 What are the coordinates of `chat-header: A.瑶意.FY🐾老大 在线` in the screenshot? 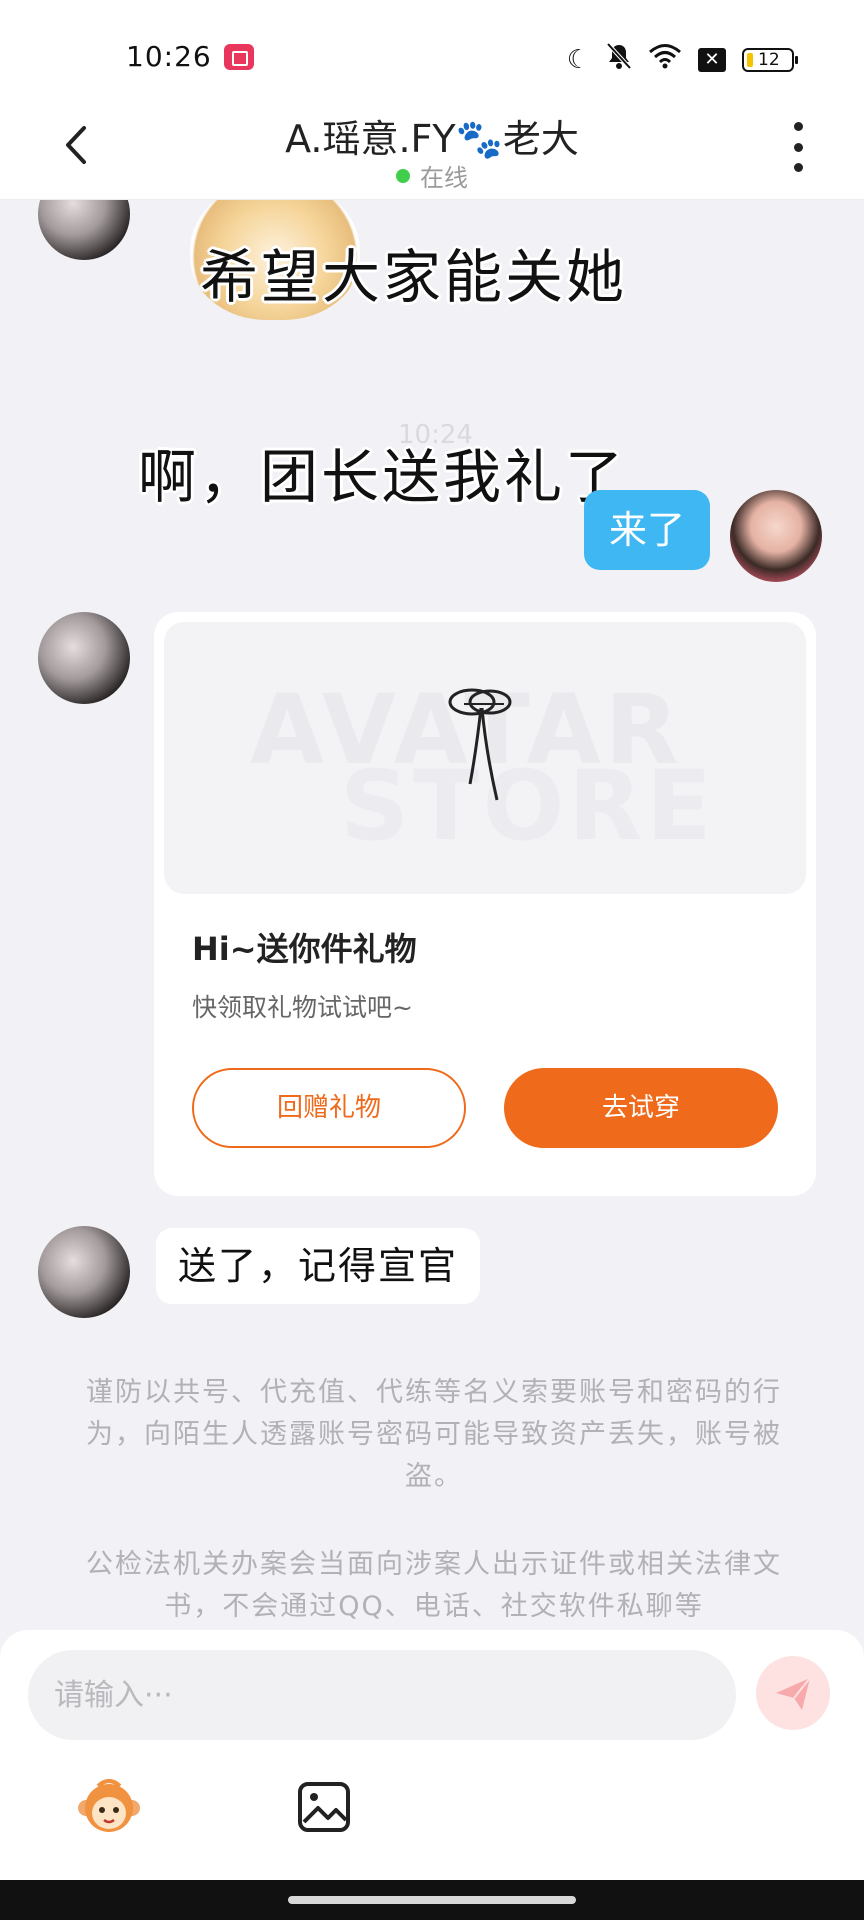 It's located at (432, 150).